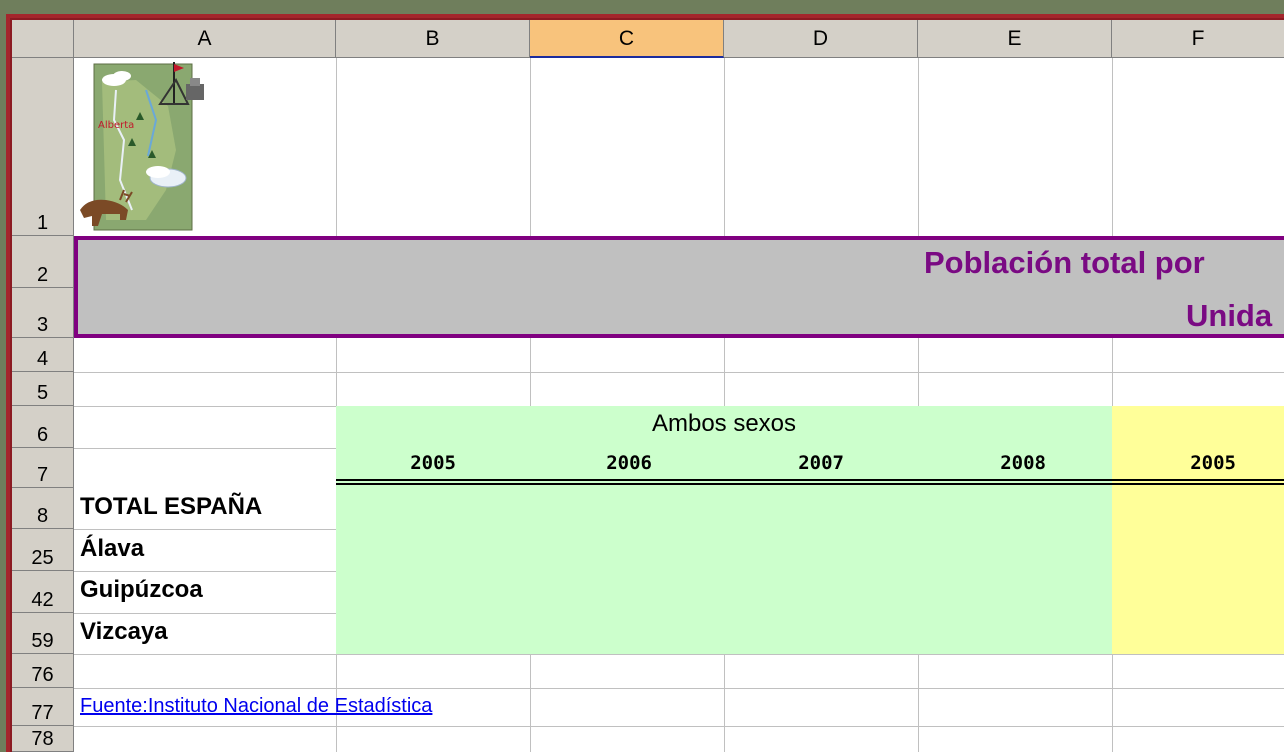 Image resolution: width=1284 pixels, height=752 pixels. Describe the element at coordinates (1015, 39) in the screenshot. I see `column-header-e: E` at that location.